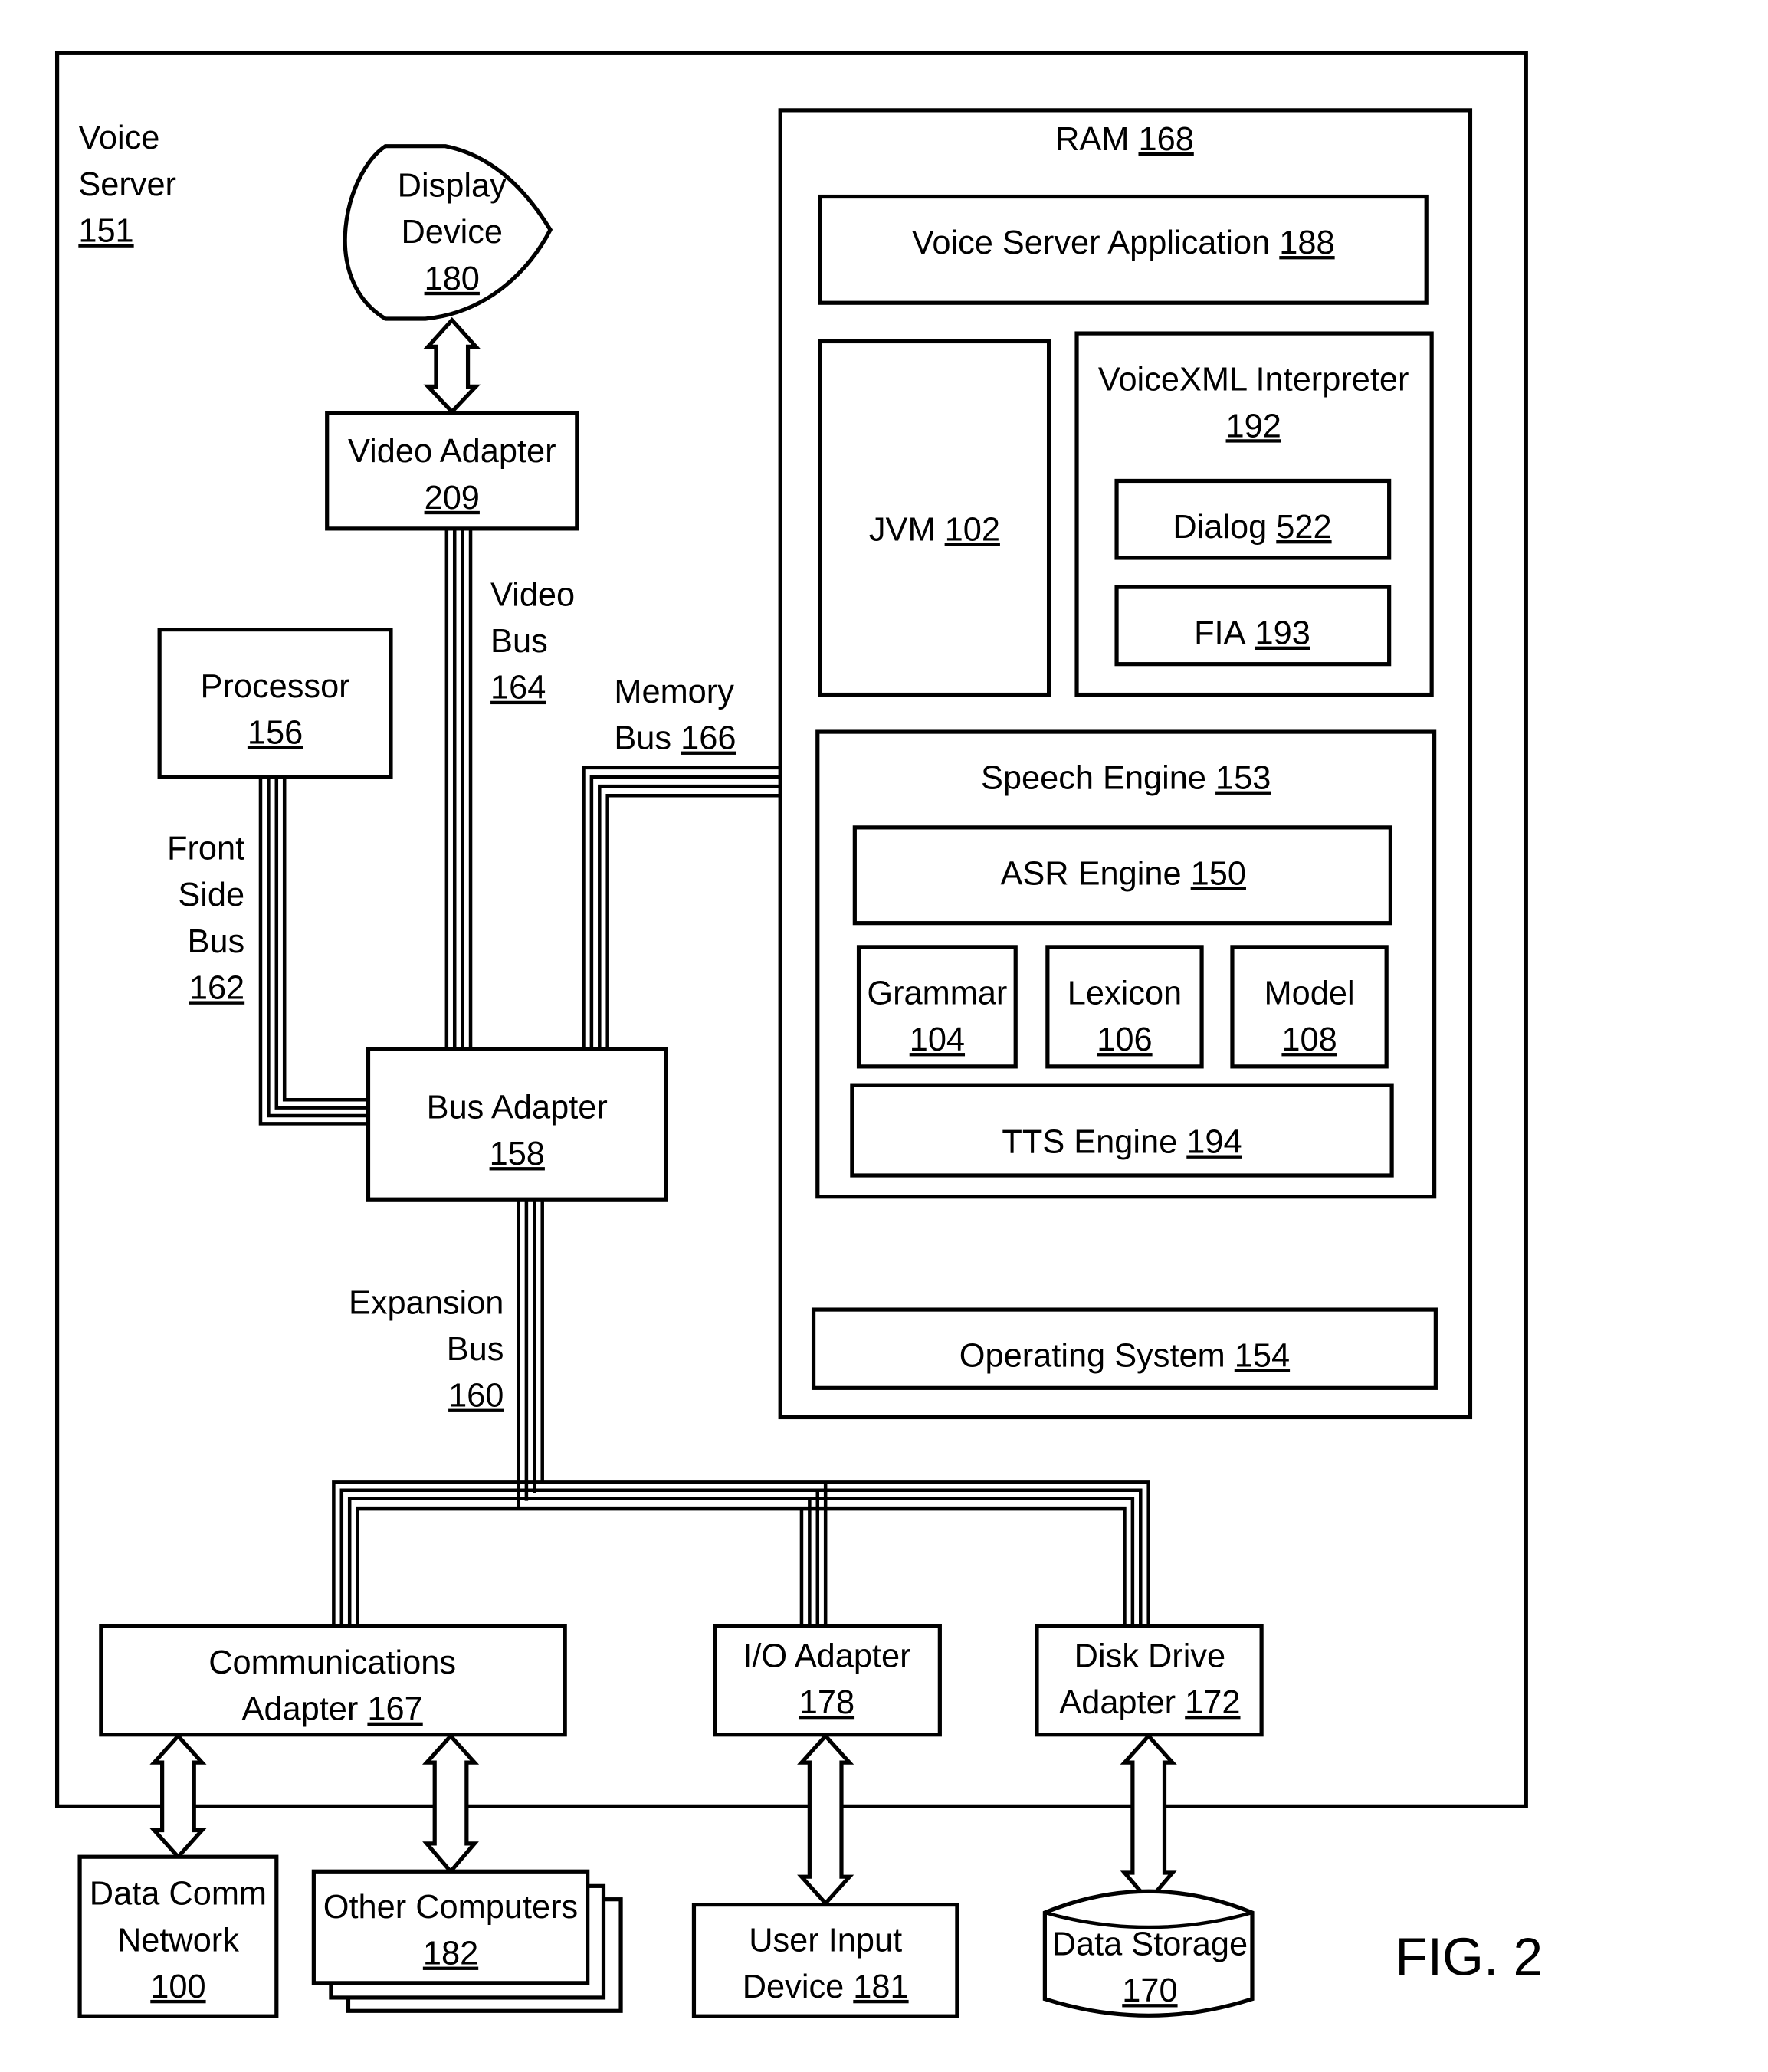 Image resolution: width=1768 pixels, height=2072 pixels. I want to click on fia-label: FIA 193, so click(1252, 634).